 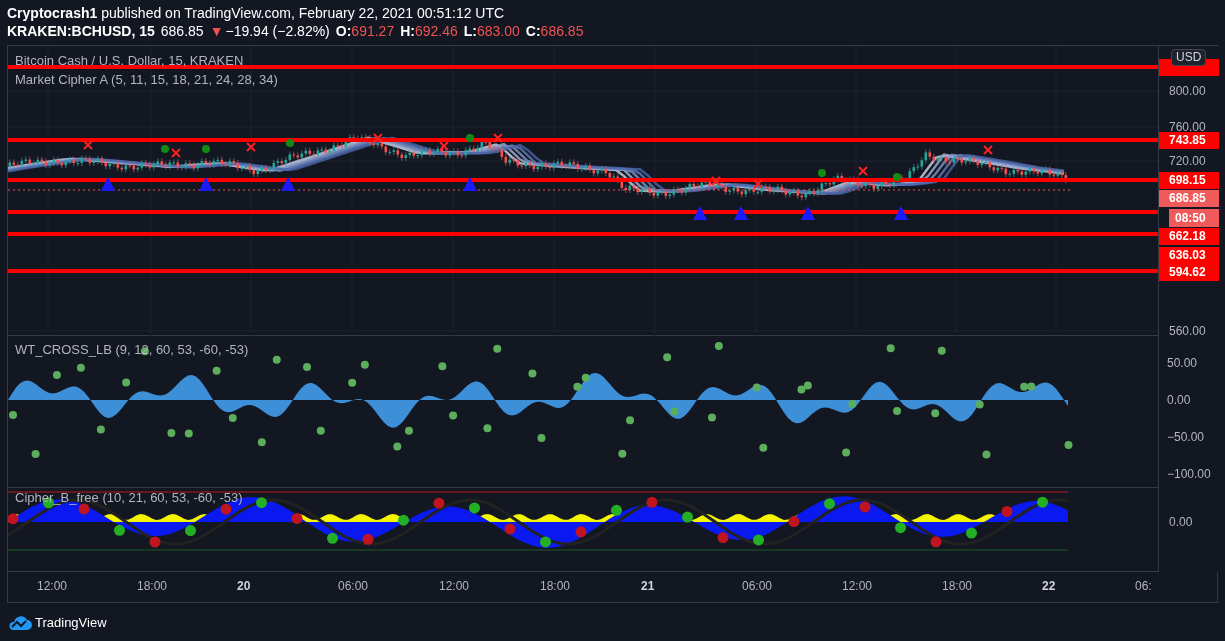 I want to click on price-level-label: 743.85, so click(x=1189, y=140).